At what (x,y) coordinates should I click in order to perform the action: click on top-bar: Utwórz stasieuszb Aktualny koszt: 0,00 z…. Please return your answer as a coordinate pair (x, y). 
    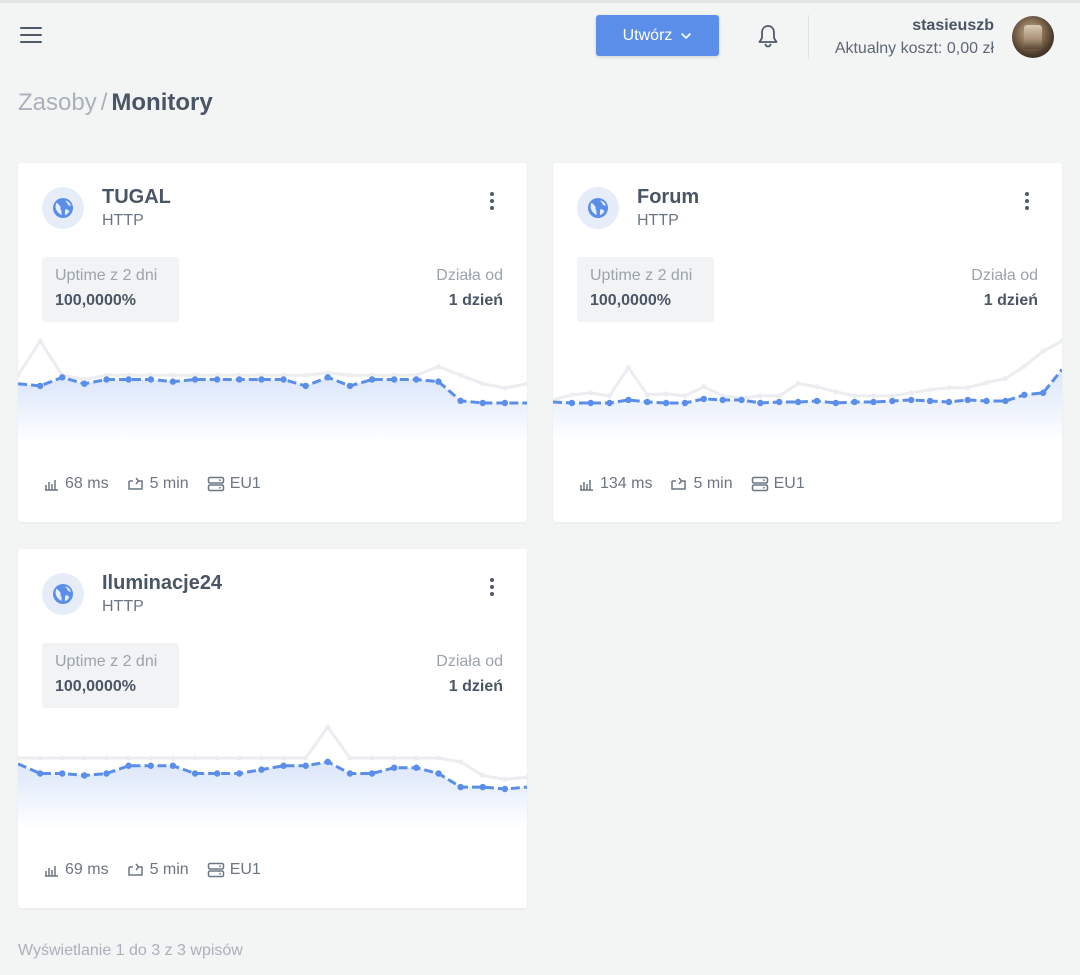
    Looking at the image, I should click on (540, 39).